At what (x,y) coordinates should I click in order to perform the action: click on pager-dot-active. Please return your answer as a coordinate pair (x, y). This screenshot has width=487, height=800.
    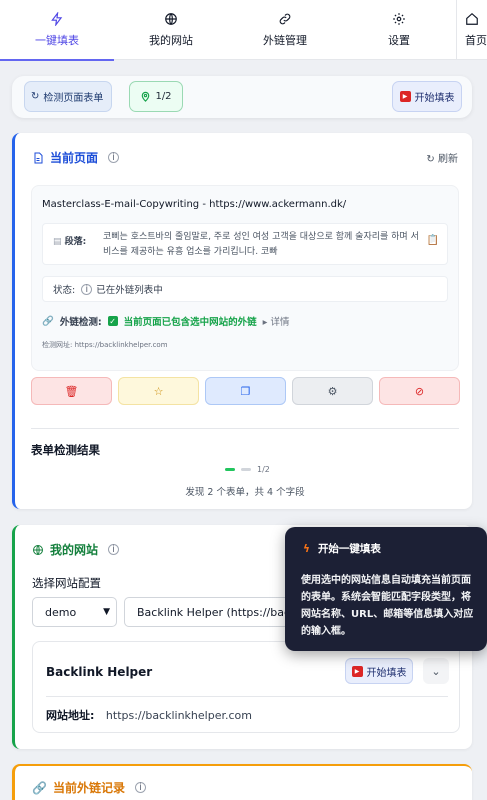
    Looking at the image, I should click on (230, 469).